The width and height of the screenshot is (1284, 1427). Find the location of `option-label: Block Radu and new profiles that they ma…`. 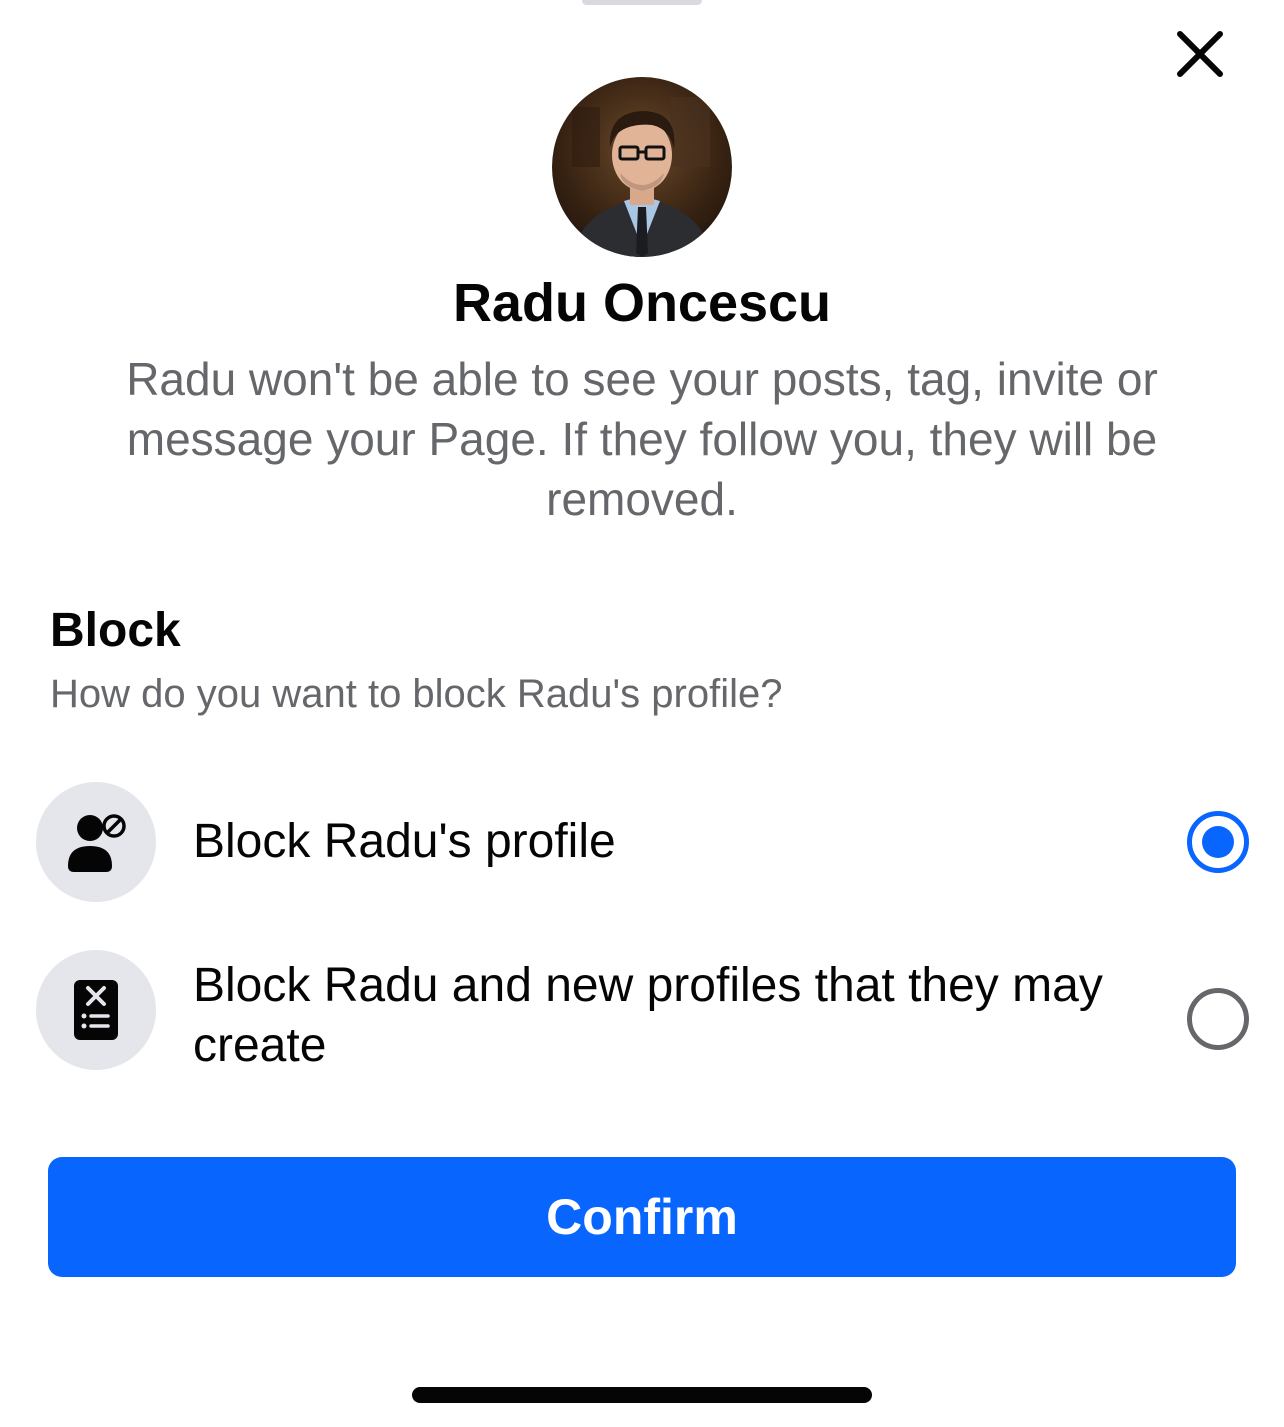

option-label: Block Radu and new profiles that they ma… is located at coordinates (648, 1015).